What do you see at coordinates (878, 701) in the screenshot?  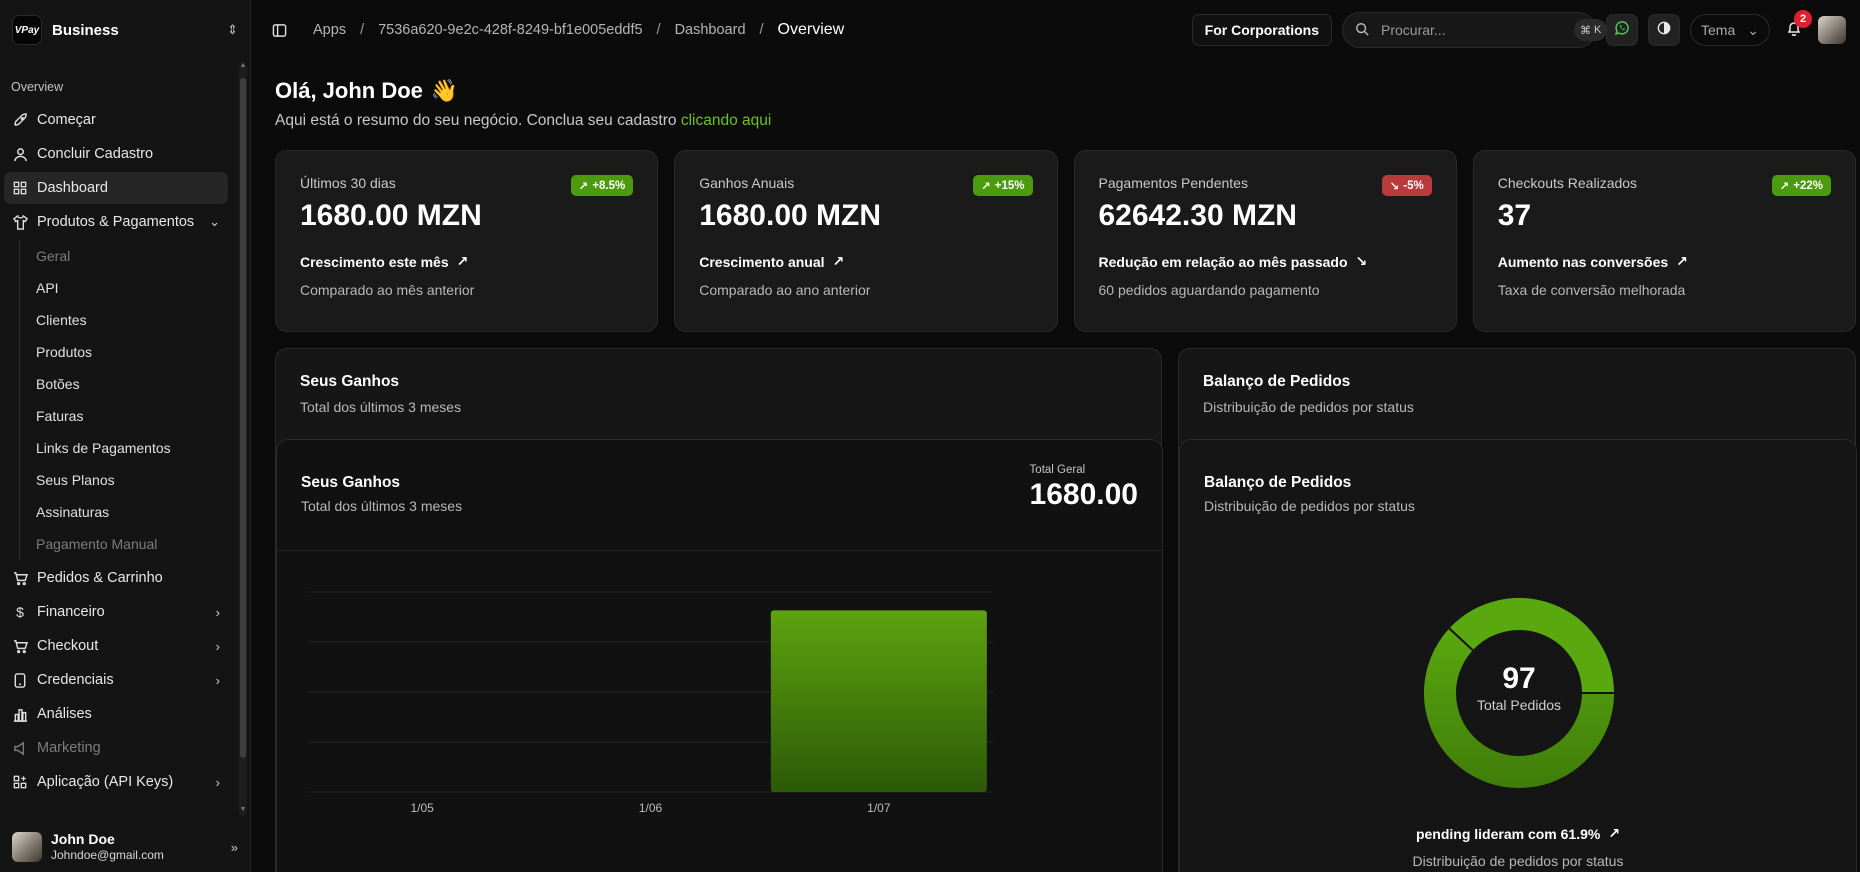 I see `bar` at bounding box center [878, 701].